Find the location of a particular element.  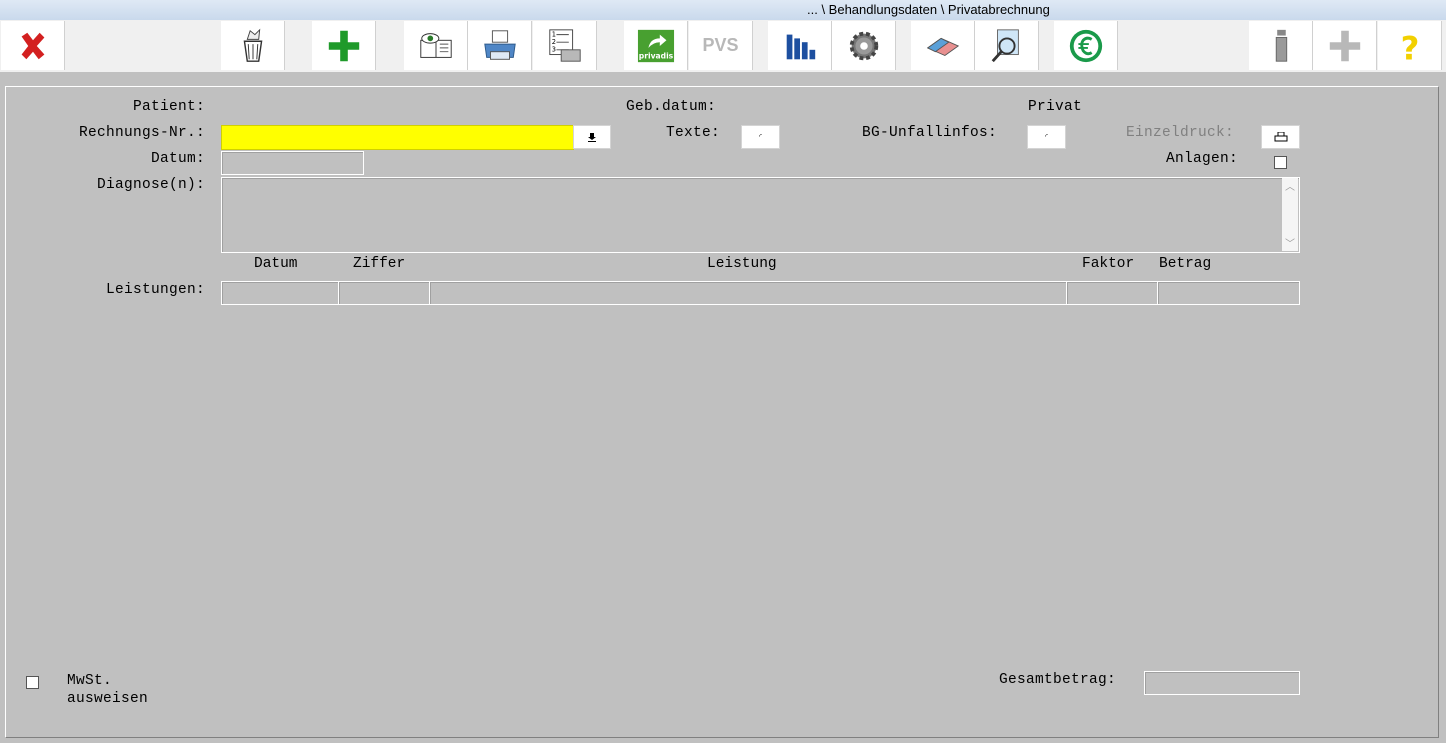

privadis-logo: privadis is located at coordinates (655, 45).